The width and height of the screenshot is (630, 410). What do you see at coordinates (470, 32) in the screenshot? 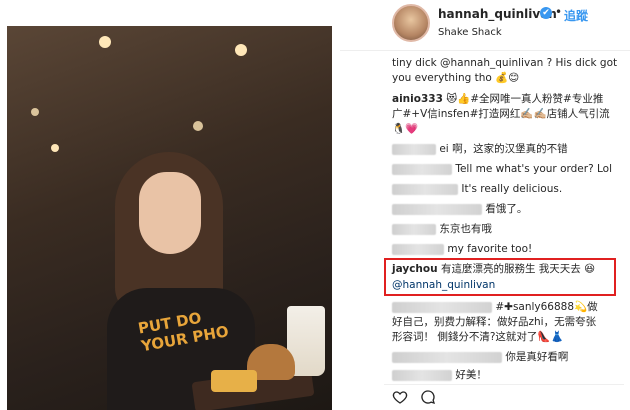
I see `post-location: Shake Shack` at bounding box center [470, 32].